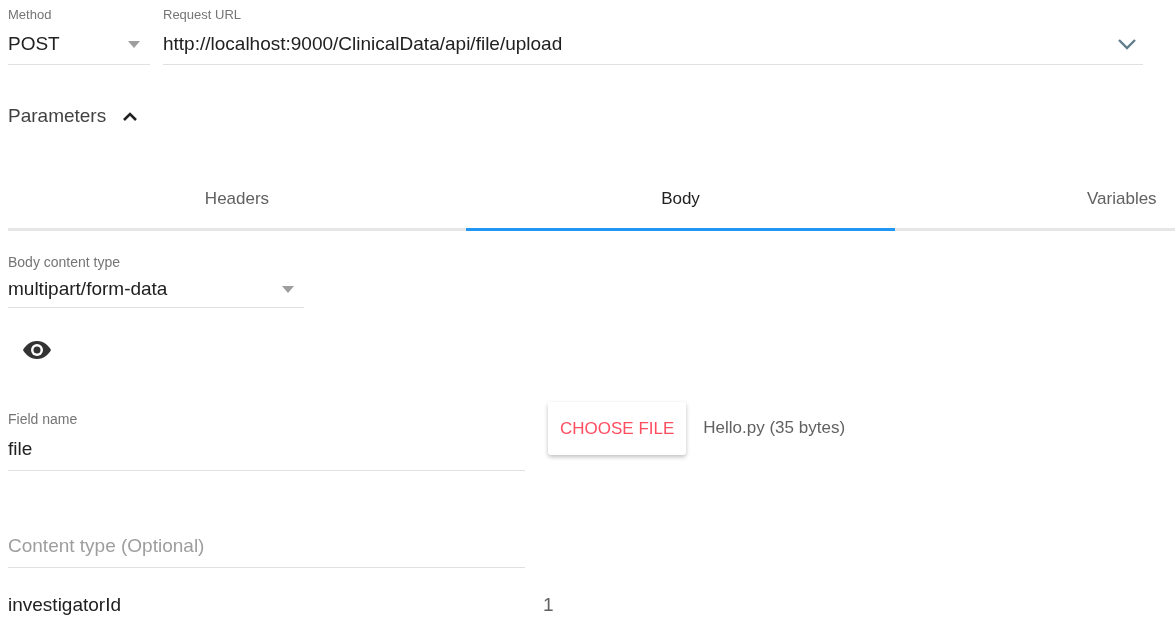  Describe the element at coordinates (79, 35) in the screenshot. I see `method-select: Method POST` at that location.